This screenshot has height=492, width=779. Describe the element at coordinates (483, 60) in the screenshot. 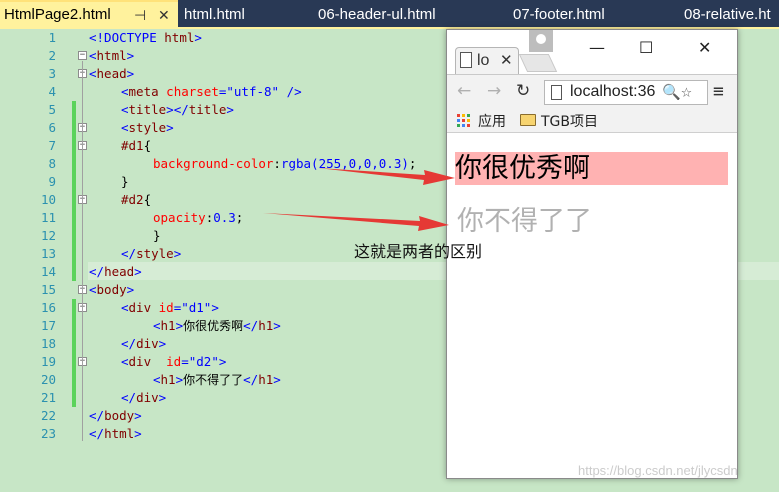

I see `browser-tab-label: lo` at that location.